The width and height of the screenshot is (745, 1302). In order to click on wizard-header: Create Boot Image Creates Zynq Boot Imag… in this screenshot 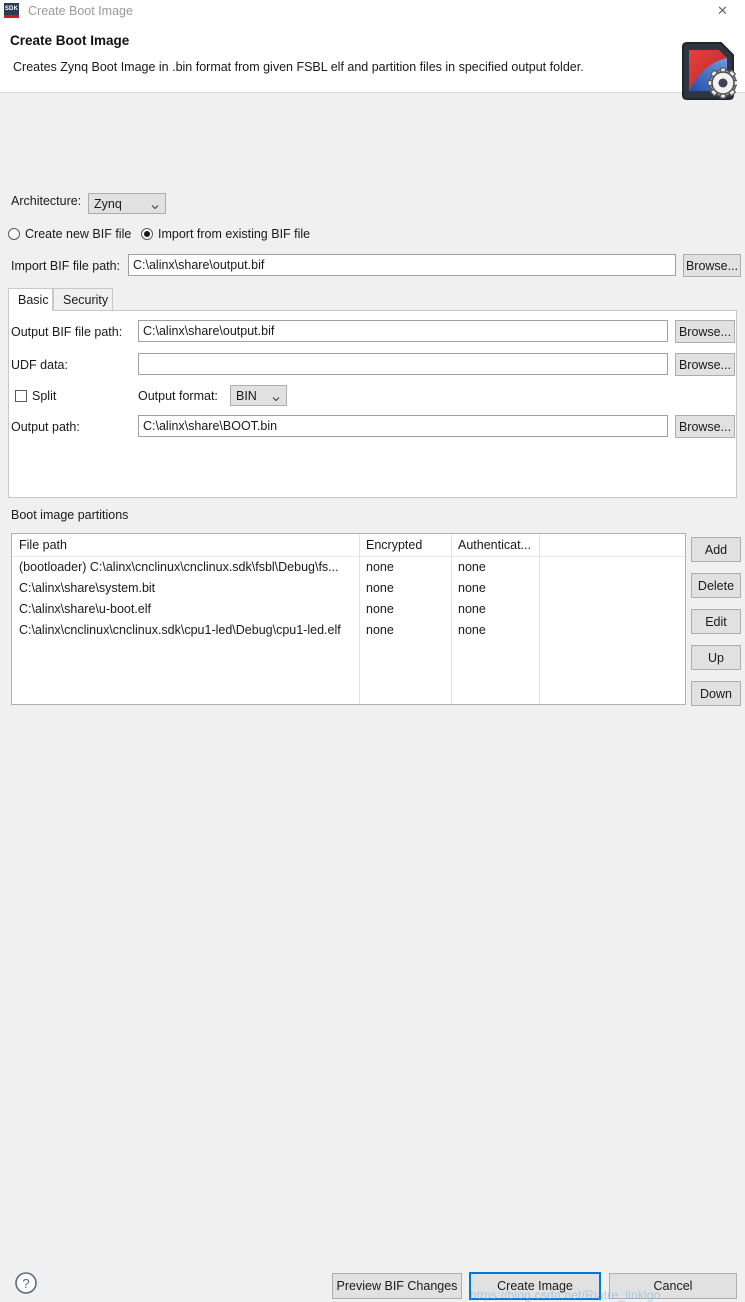, I will do `click(372, 60)`.